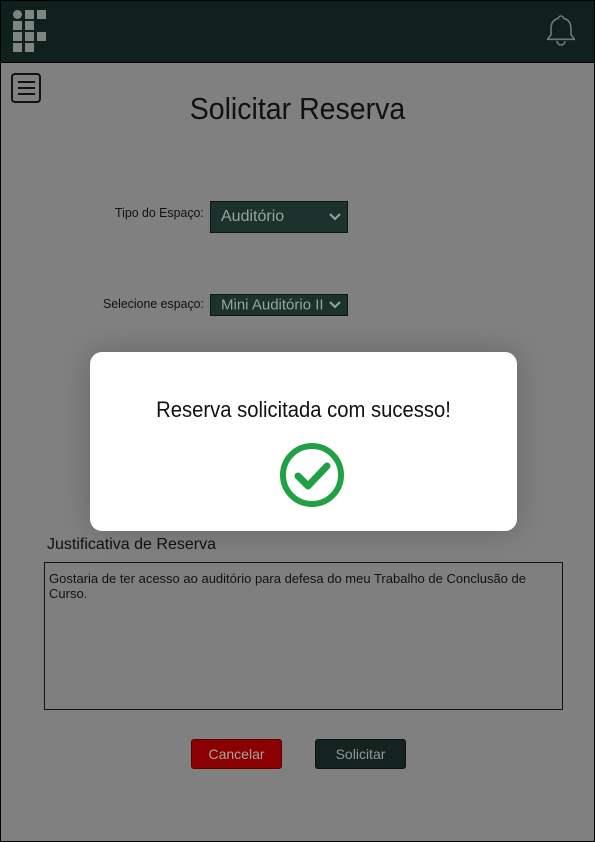  I want to click on space-type-label: Tipo do Espaço:, so click(159, 212).